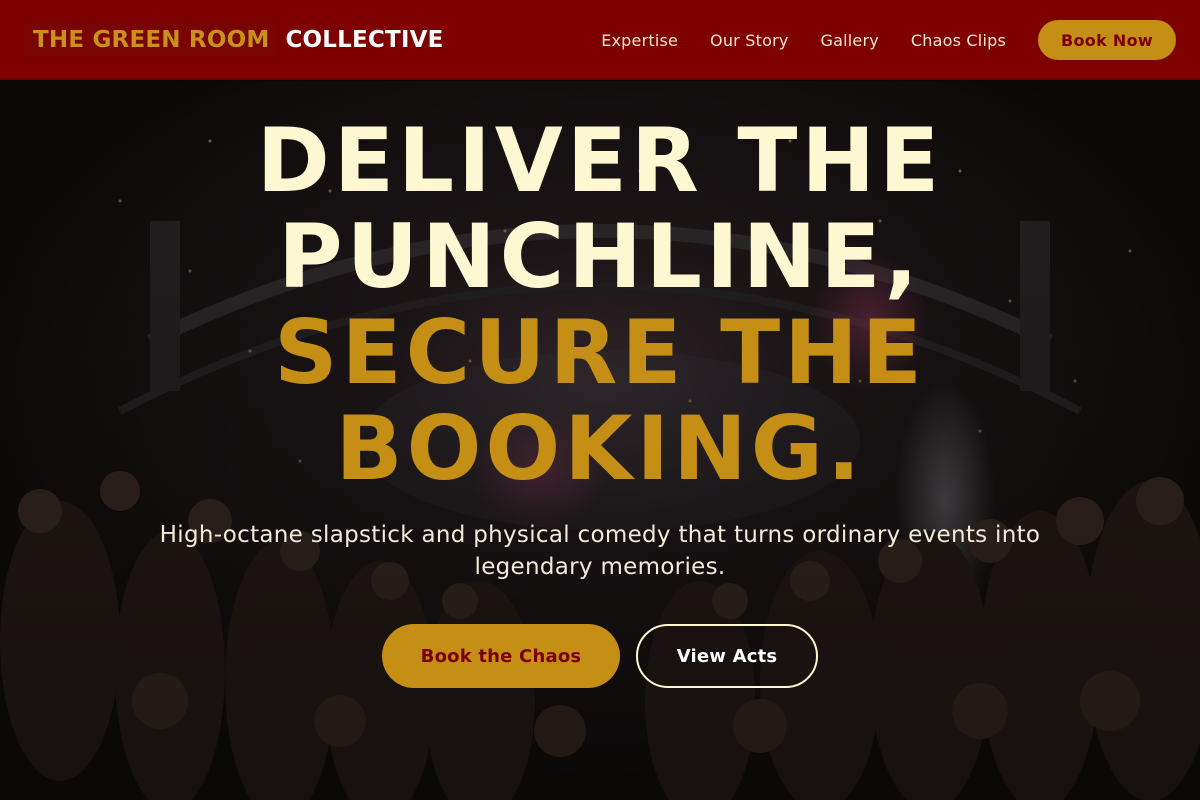 The height and width of the screenshot is (800, 1200). What do you see at coordinates (600, 160) in the screenshot?
I see `headline-line-1: DELIVER THE` at bounding box center [600, 160].